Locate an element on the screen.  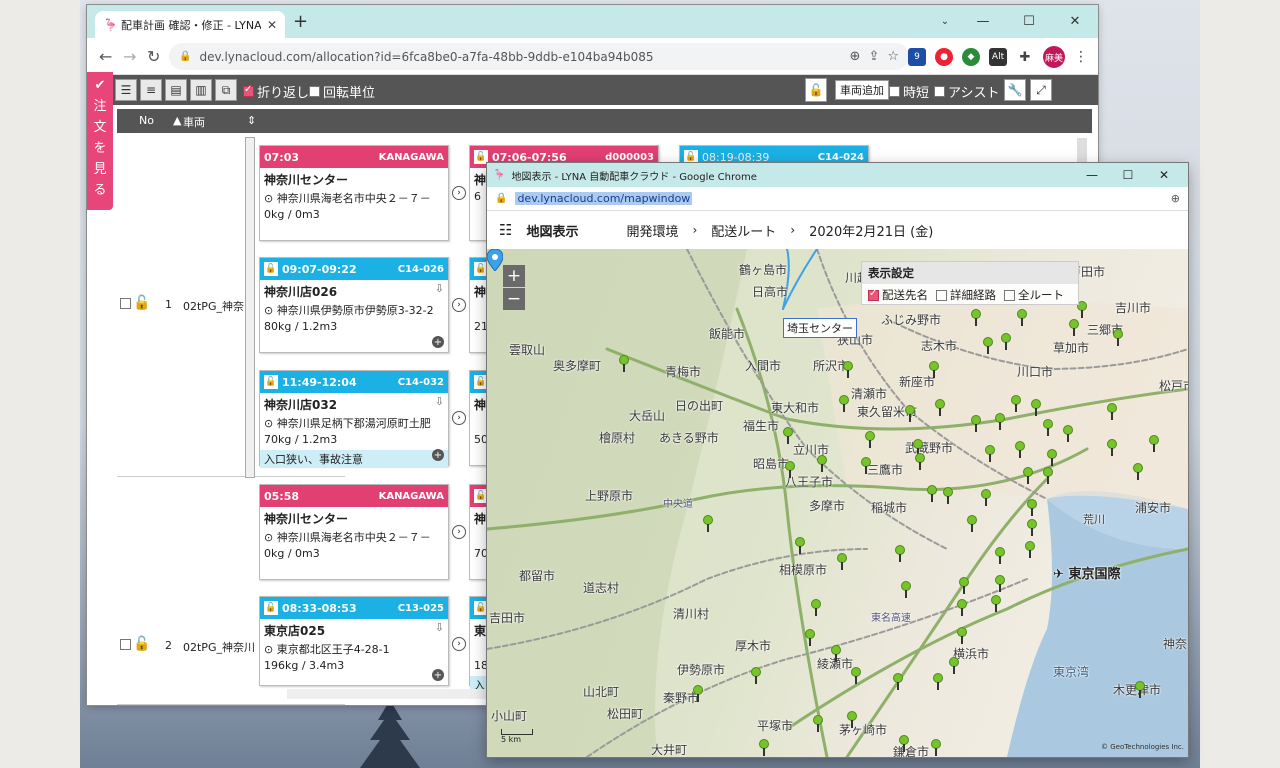
sort-asc-icon: ▲ is located at coordinates (177, 120).